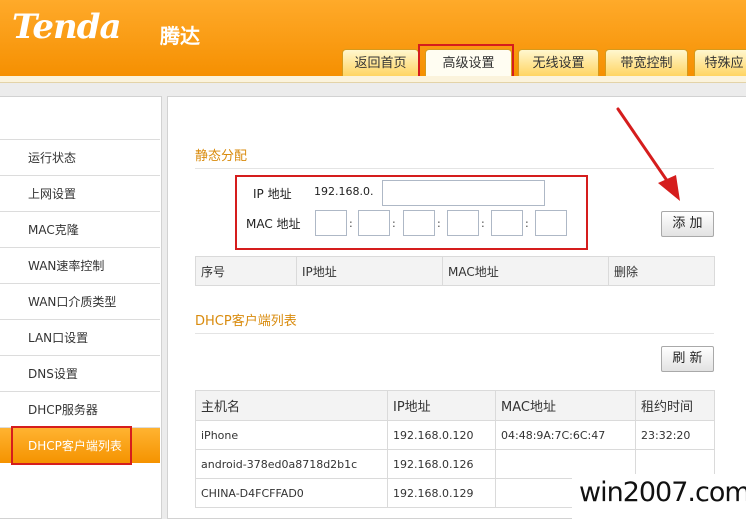 The image size is (746, 519). I want to click on static-section-title: 静态分配, so click(221, 156).